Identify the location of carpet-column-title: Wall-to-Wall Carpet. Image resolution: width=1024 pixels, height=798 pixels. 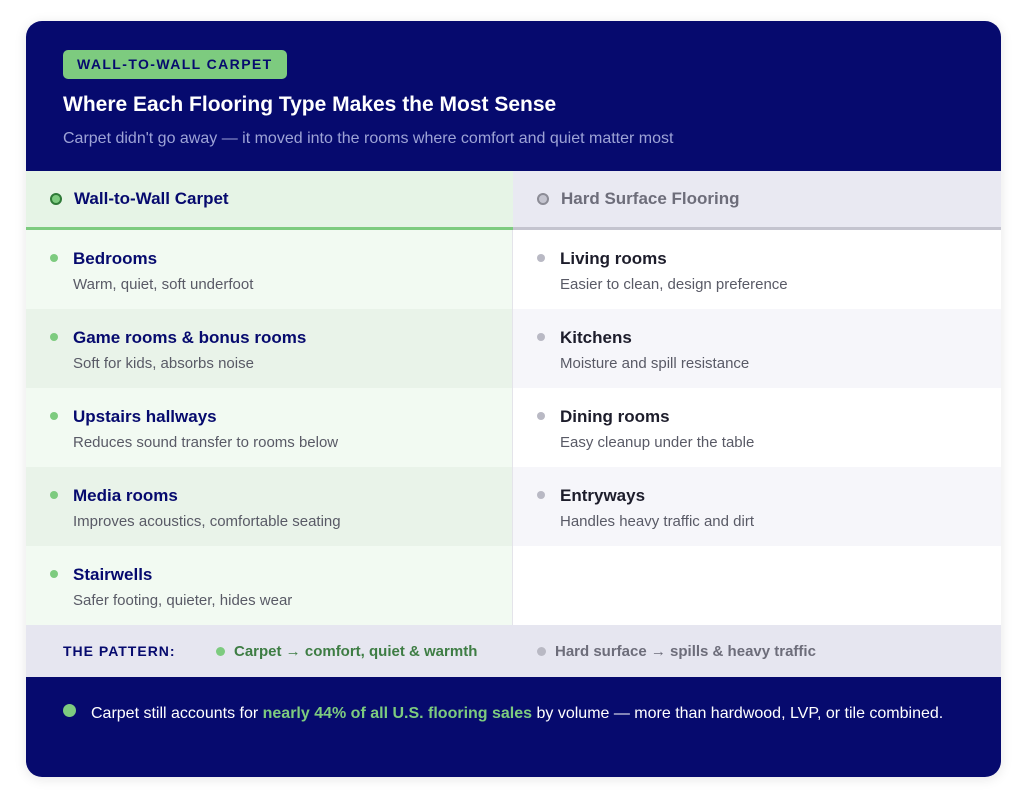
(151, 198).